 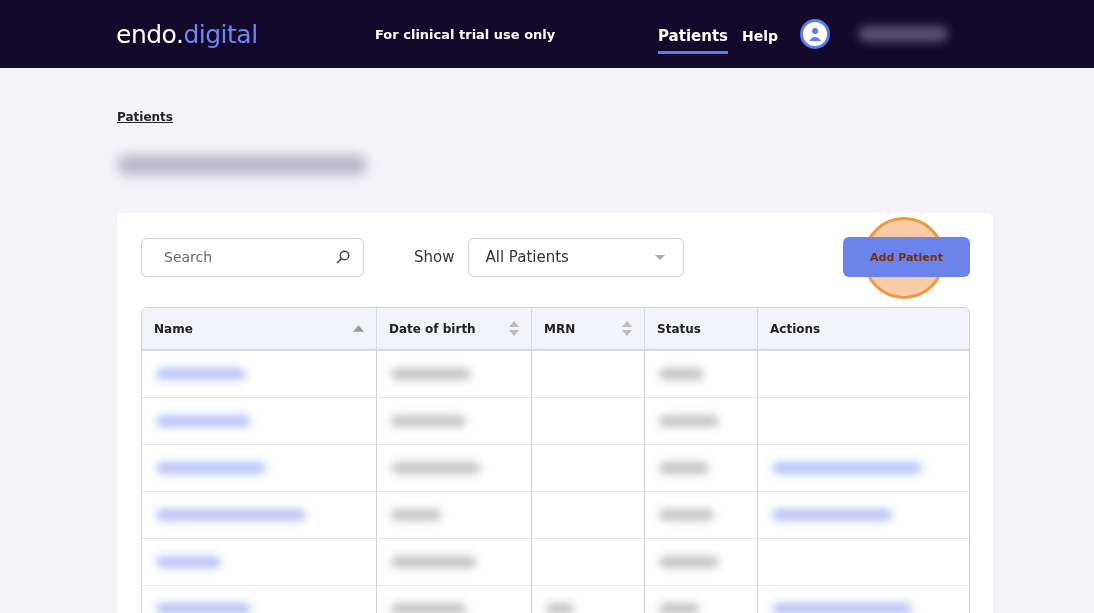 What do you see at coordinates (434, 257) in the screenshot?
I see `show-label: Show` at bounding box center [434, 257].